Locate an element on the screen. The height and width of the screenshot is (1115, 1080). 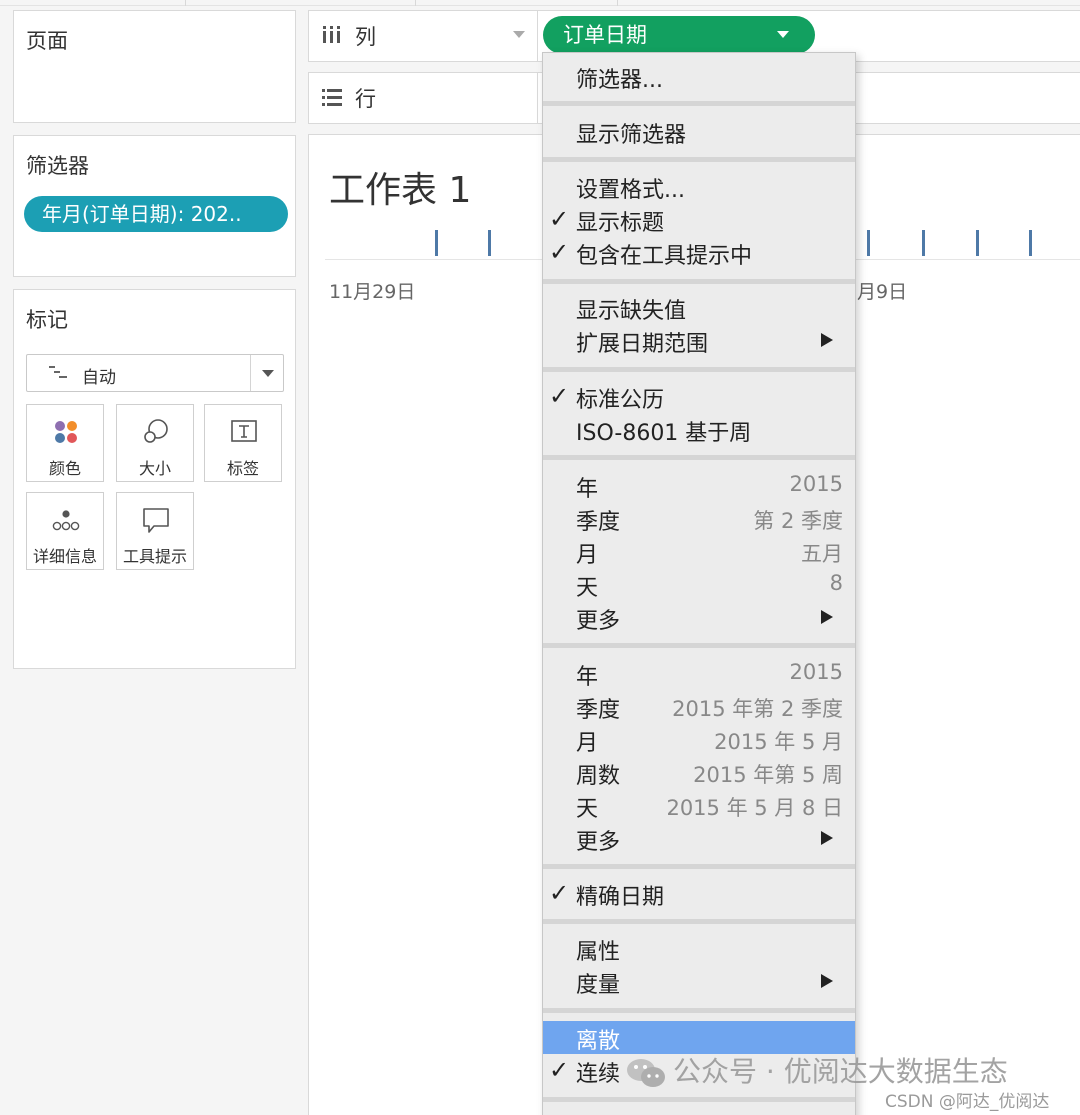
menu-item-continuous-more: 更多 is located at coordinates (699, 838).